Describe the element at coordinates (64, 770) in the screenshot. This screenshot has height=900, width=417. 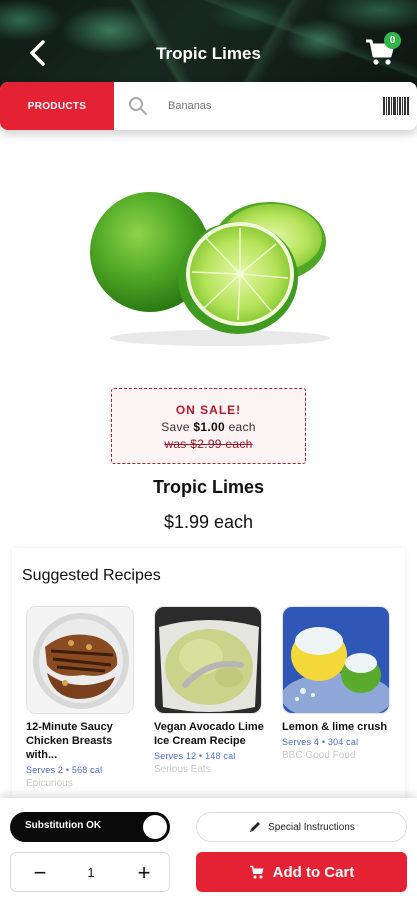
I see `recipe-meta: Serves 2 • 568 cal` at that location.